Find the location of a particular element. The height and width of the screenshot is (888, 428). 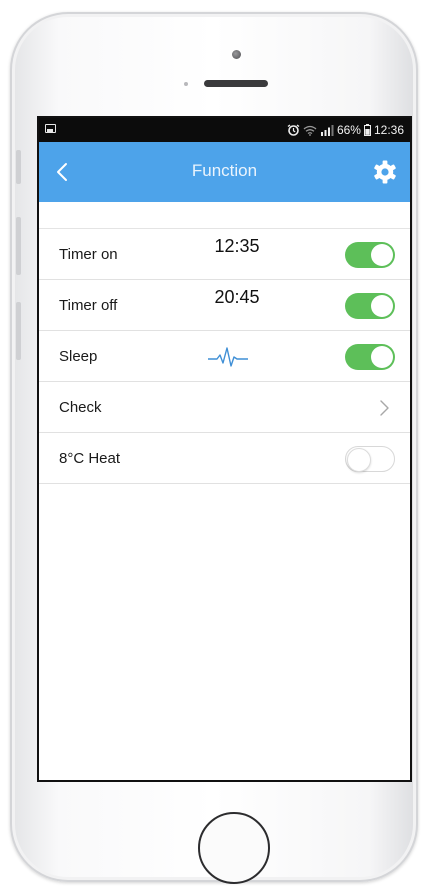

section-spacer is located at coordinates (224, 215).